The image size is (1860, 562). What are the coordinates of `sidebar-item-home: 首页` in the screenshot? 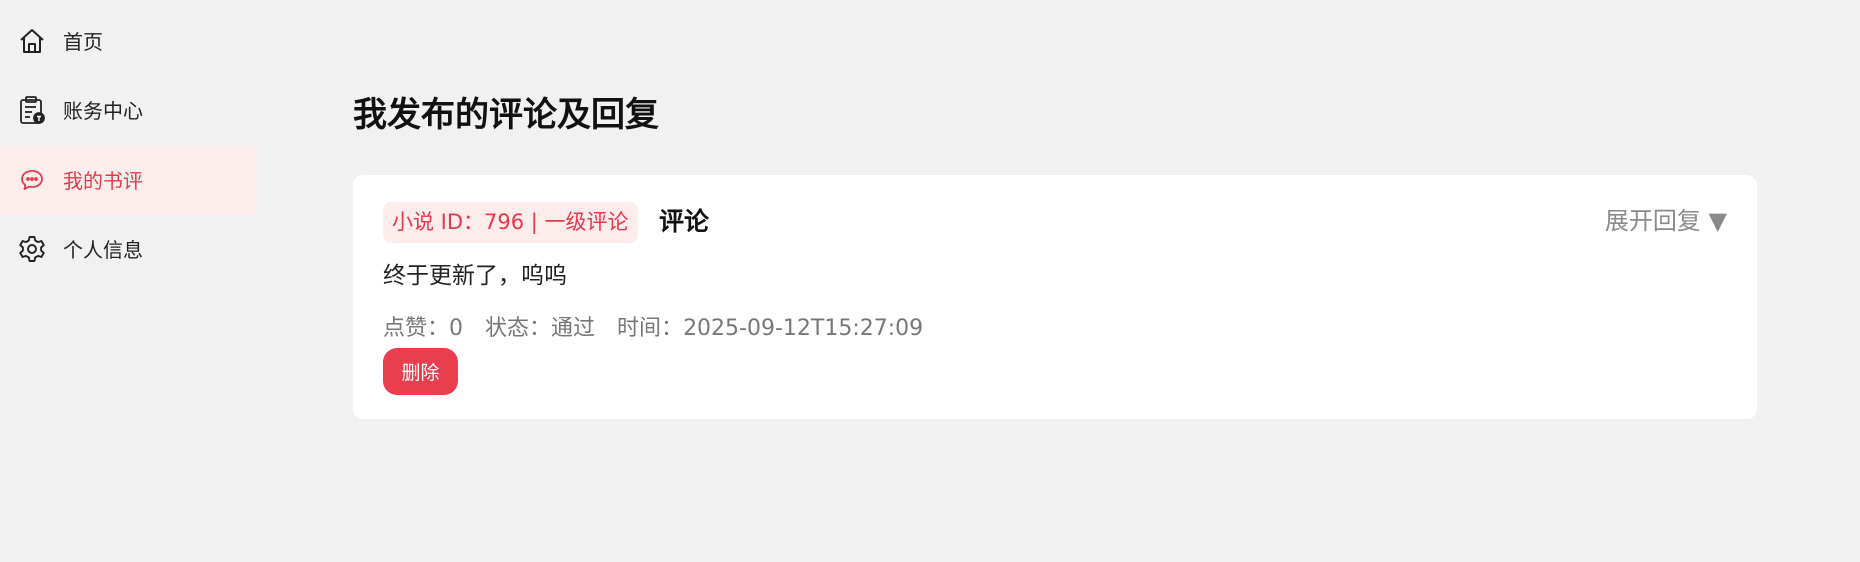 It's located at (128, 40).